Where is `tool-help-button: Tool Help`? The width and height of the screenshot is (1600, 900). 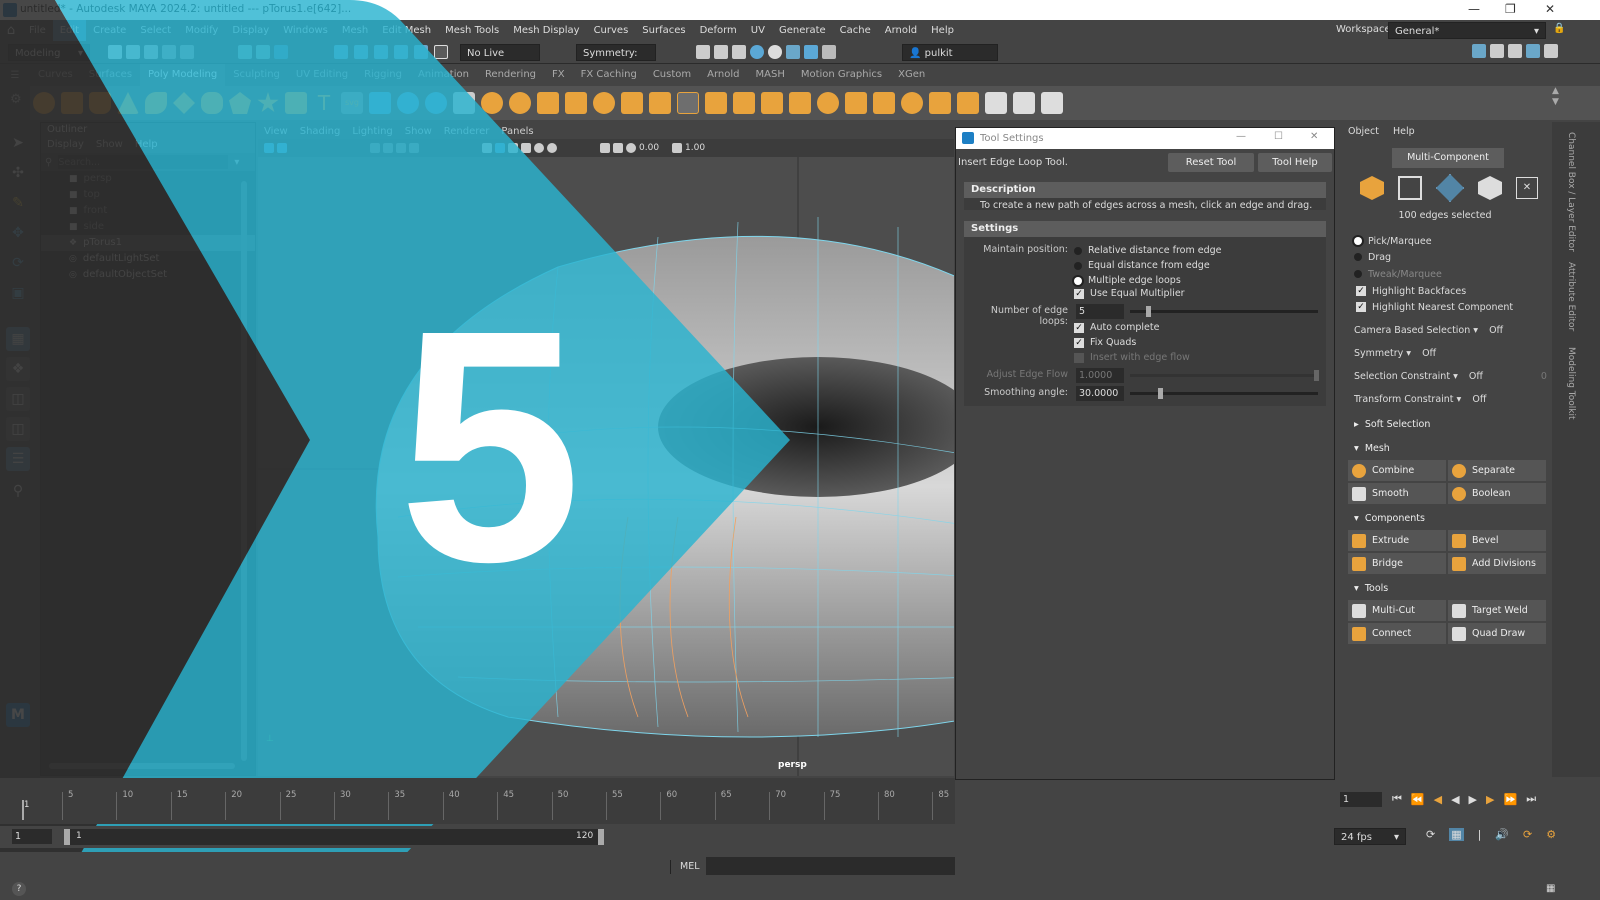
tool-help-button: Tool Help is located at coordinates (1295, 162).